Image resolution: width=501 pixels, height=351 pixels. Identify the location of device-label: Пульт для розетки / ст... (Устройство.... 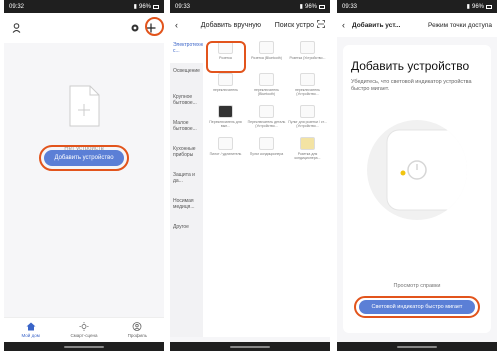
(307, 124).